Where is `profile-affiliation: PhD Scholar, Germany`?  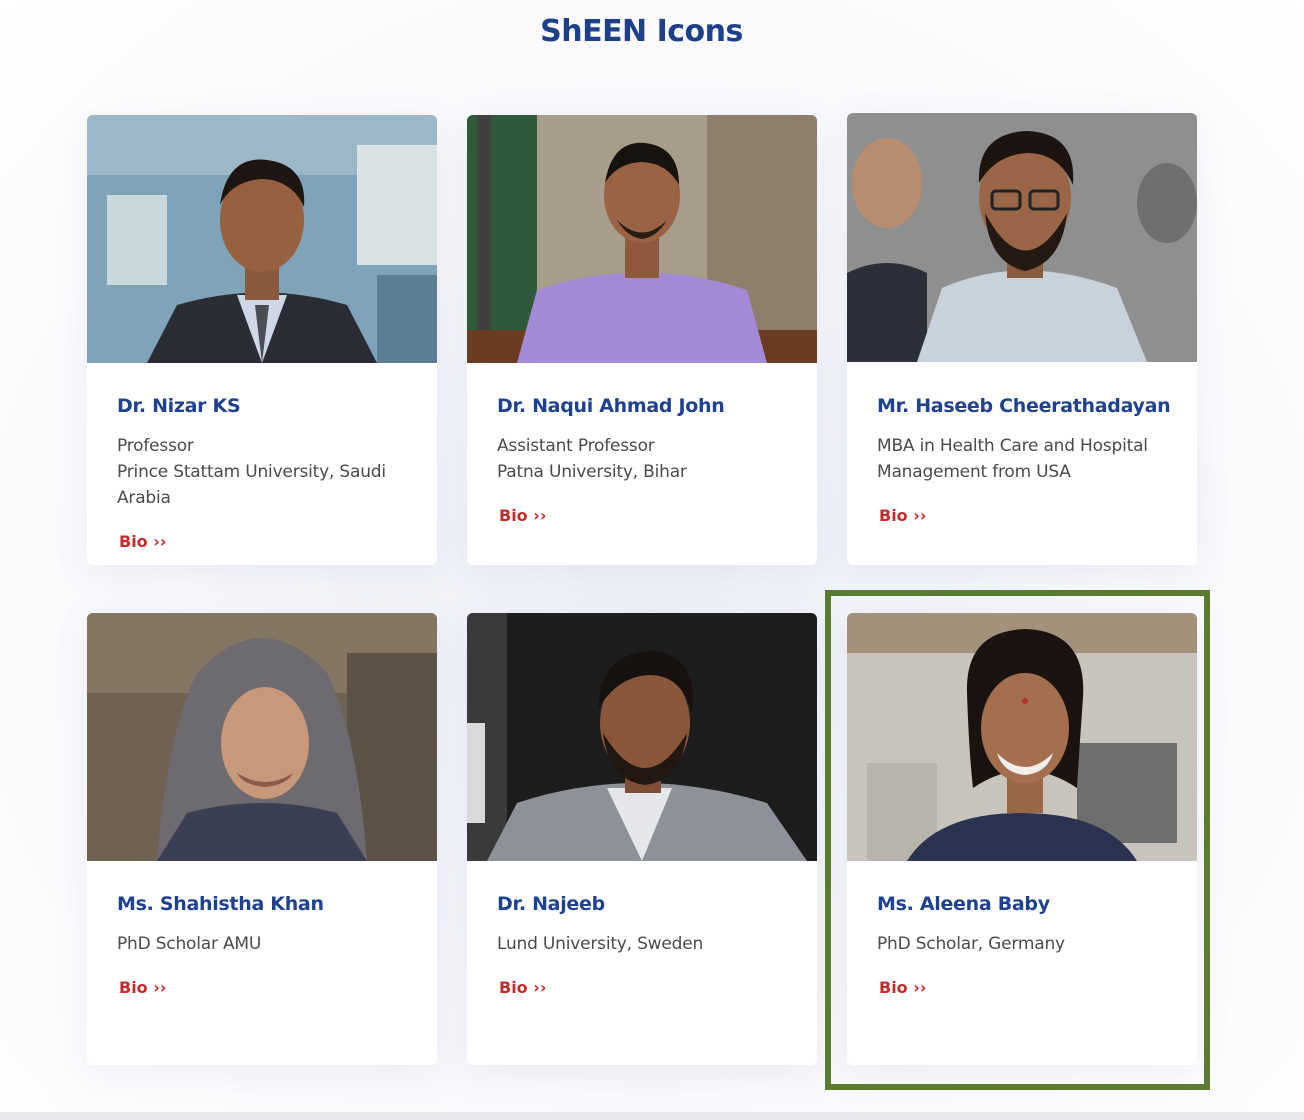 profile-affiliation: PhD Scholar, Germany is located at coordinates (971, 944).